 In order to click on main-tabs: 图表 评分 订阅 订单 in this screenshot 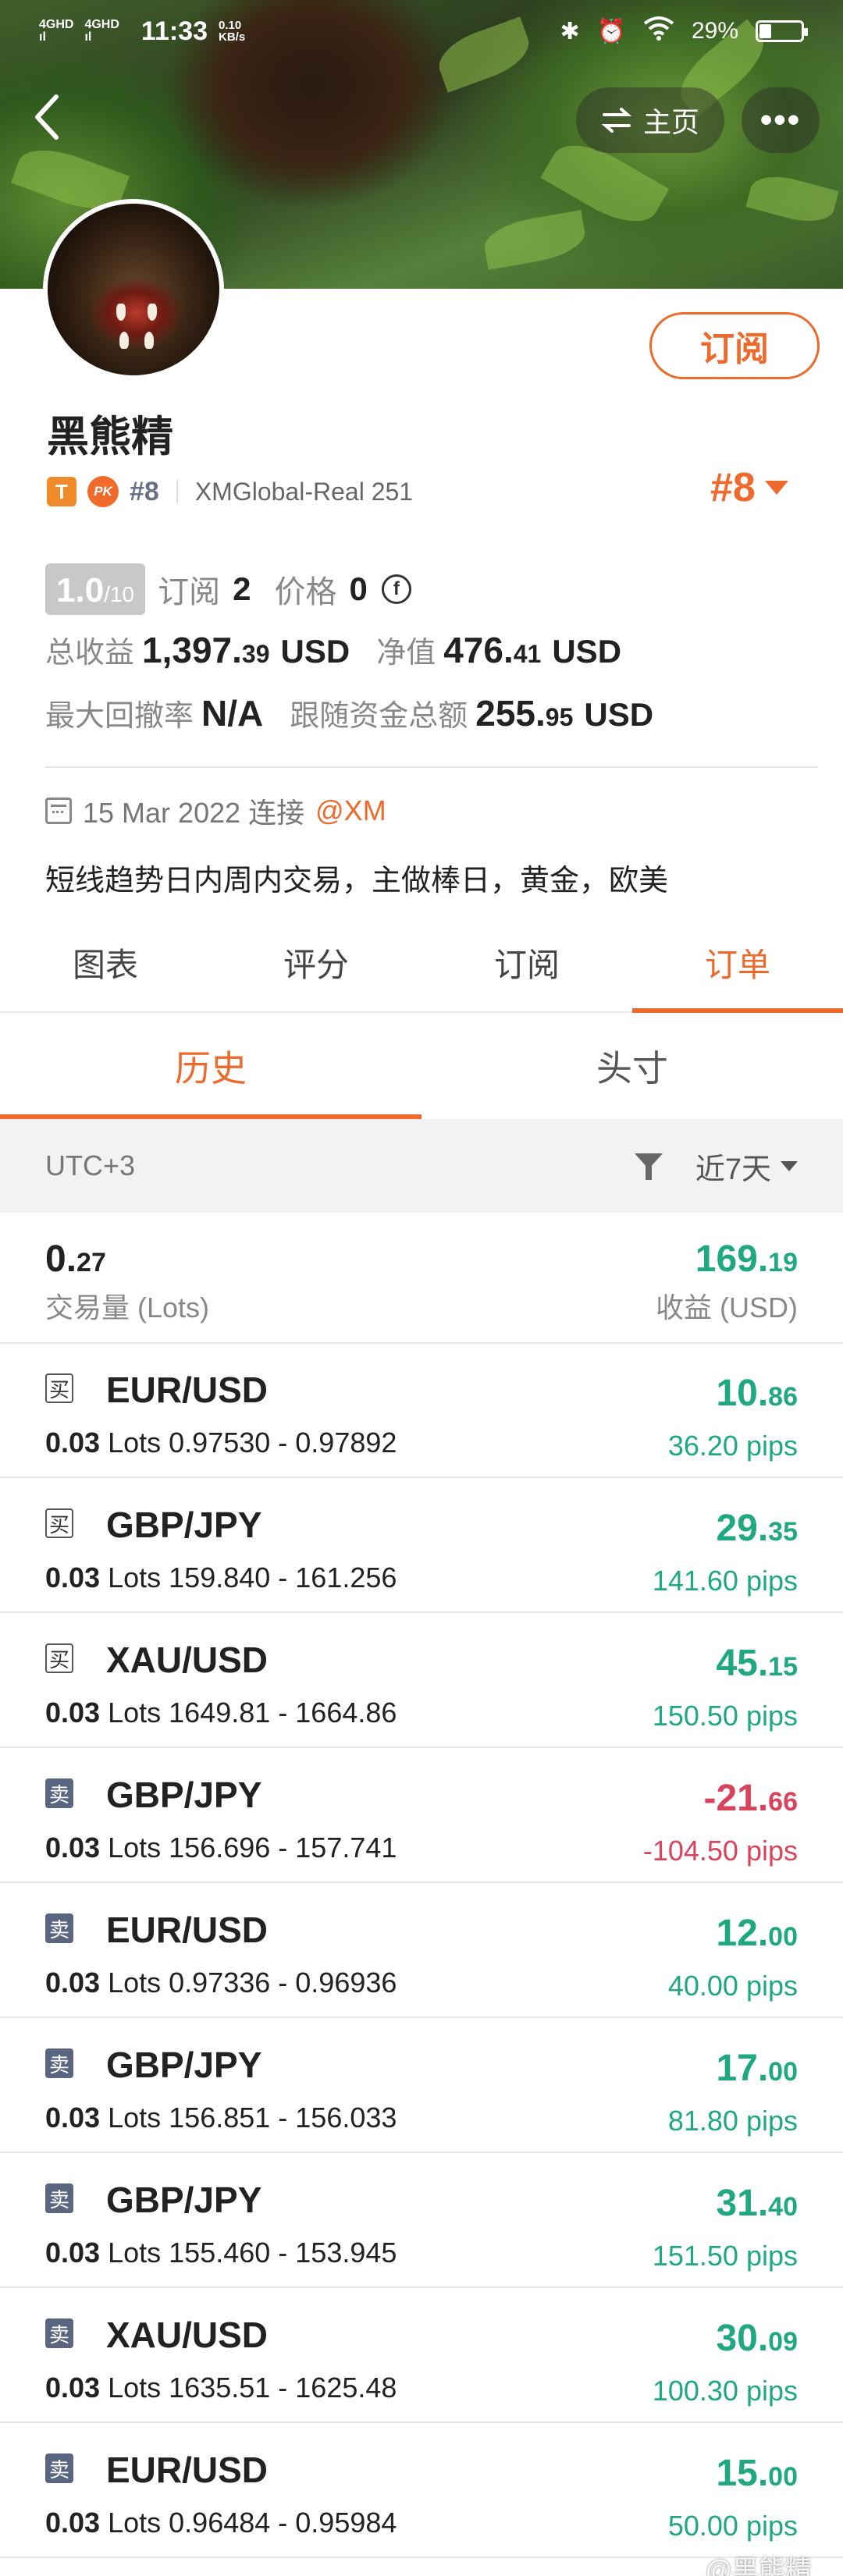, I will do `click(421, 963)`.